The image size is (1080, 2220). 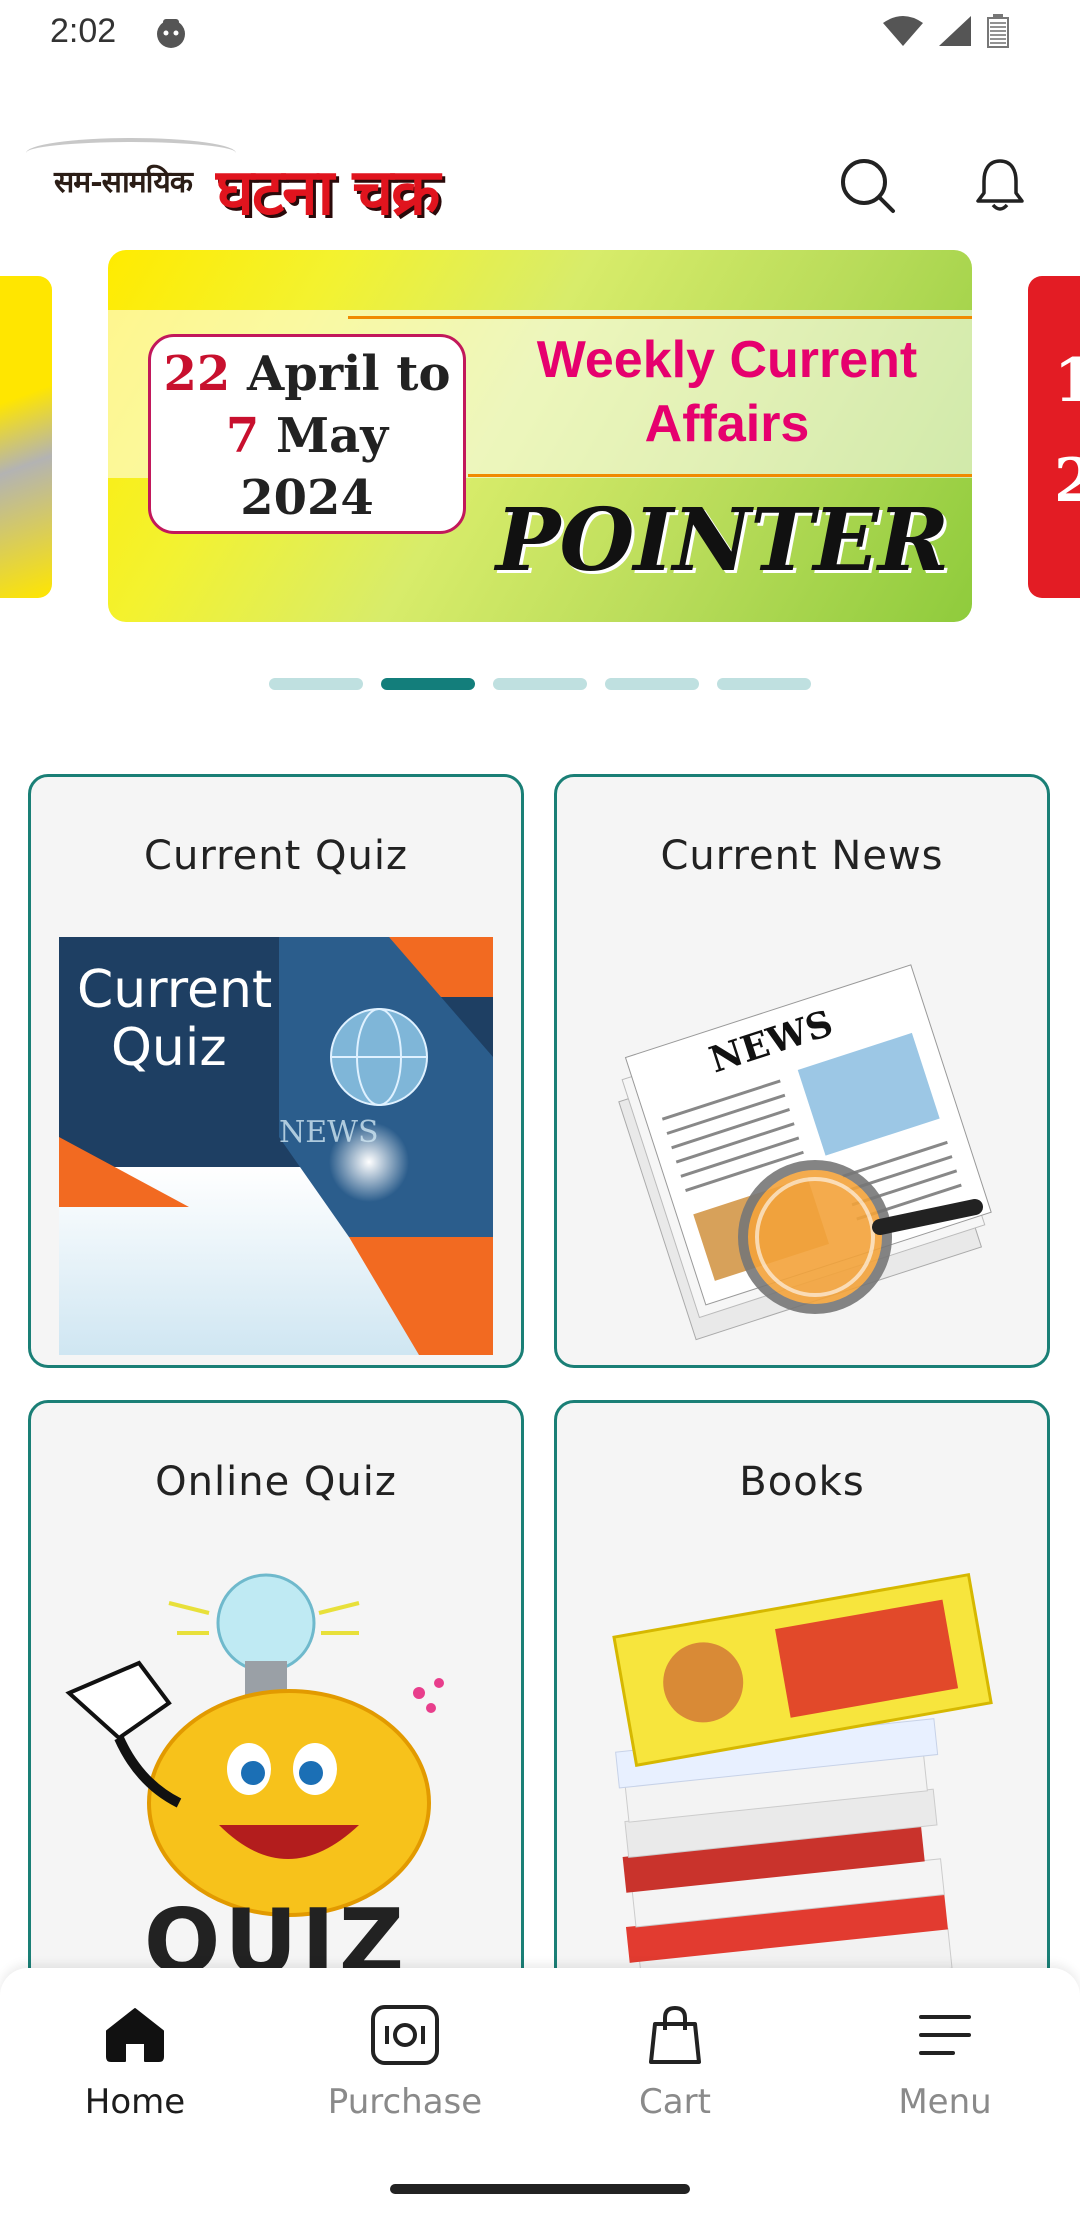 What do you see at coordinates (307, 498) in the screenshot?
I see `date-year: 2024` at bounding box center [307, 498].